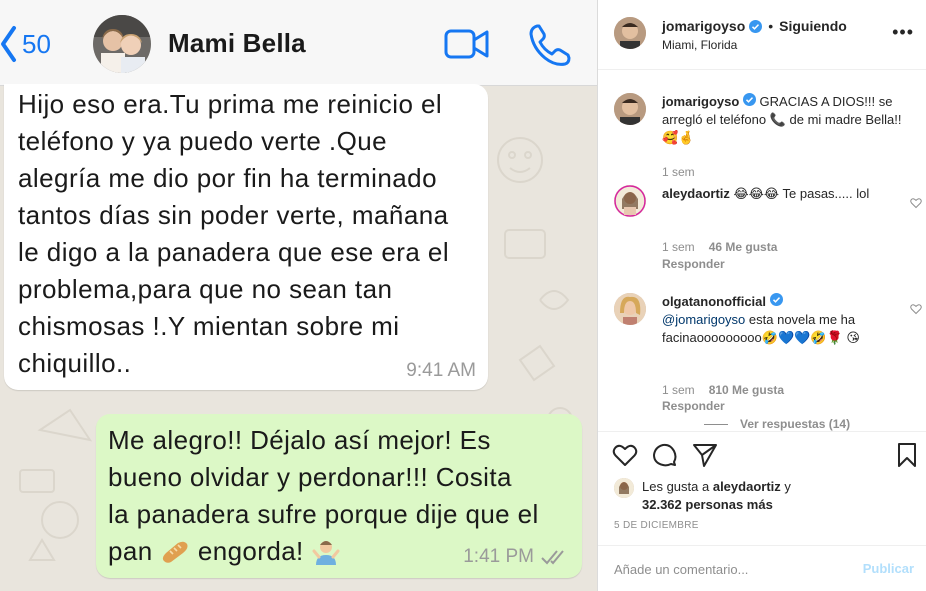  Describe the element at coordinates (203, 141) in the screenshot. I see `message-line: teléfono y ya puedo verte .Que` at that location.